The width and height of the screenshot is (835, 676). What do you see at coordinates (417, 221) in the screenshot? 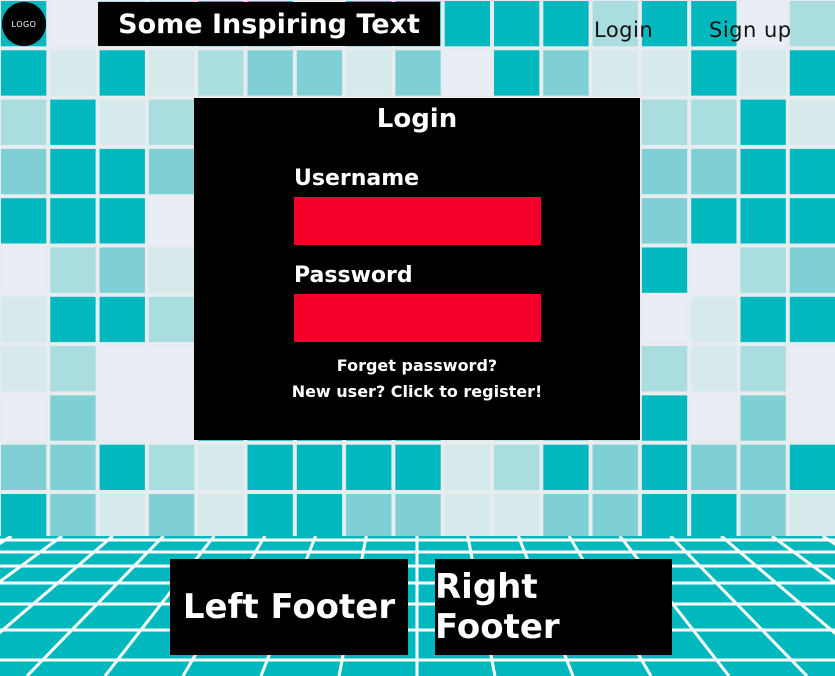
I see `username-input` at bounding box center [417, 221].